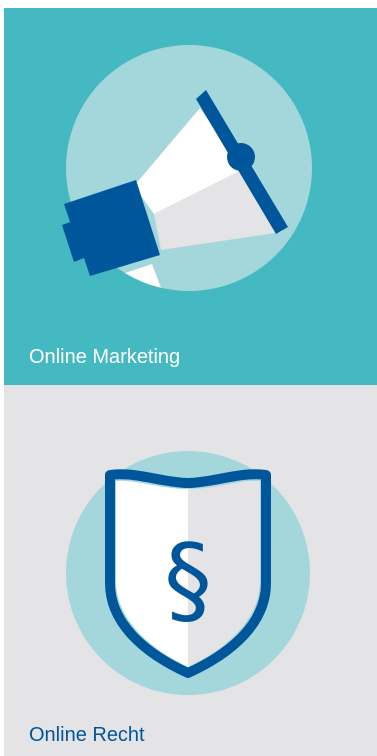 The image size is (377, 756). What do you see at coordinates (105, 357) in the screenshot?
I see `tile-label-online-marketing: Online Marketing` at bounding box center [105, 357].